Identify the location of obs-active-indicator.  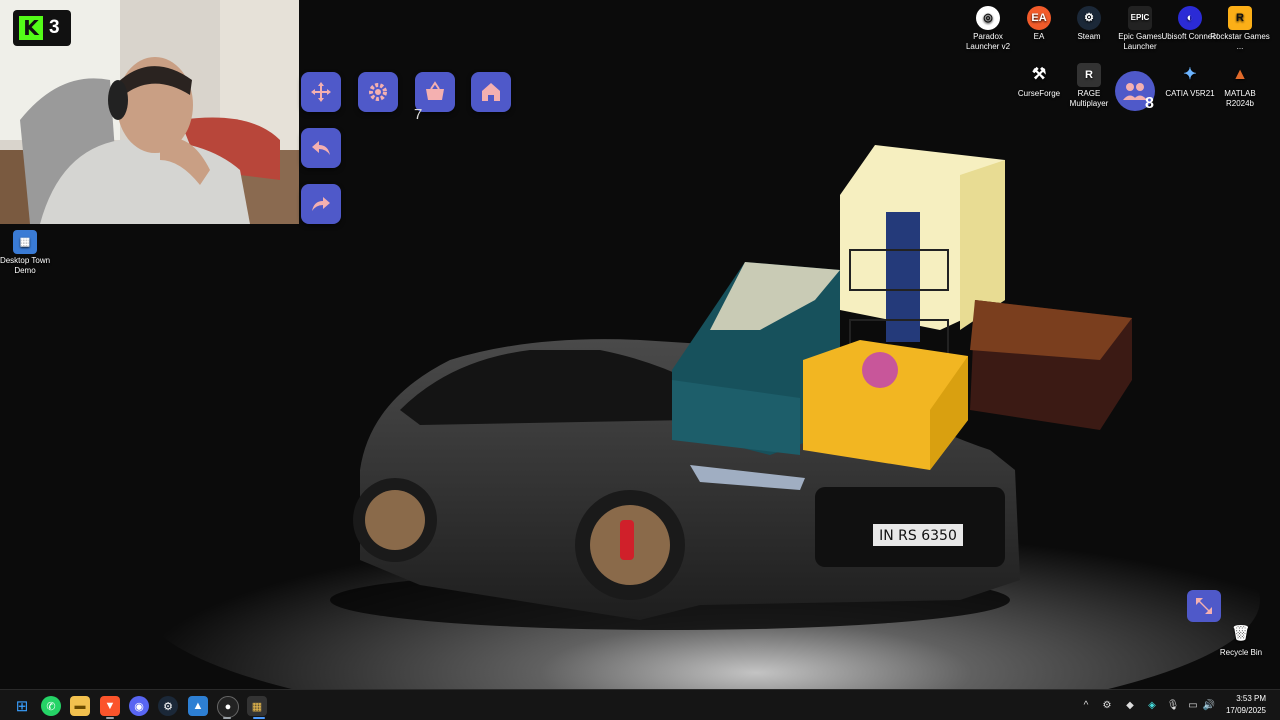
(227, 718).